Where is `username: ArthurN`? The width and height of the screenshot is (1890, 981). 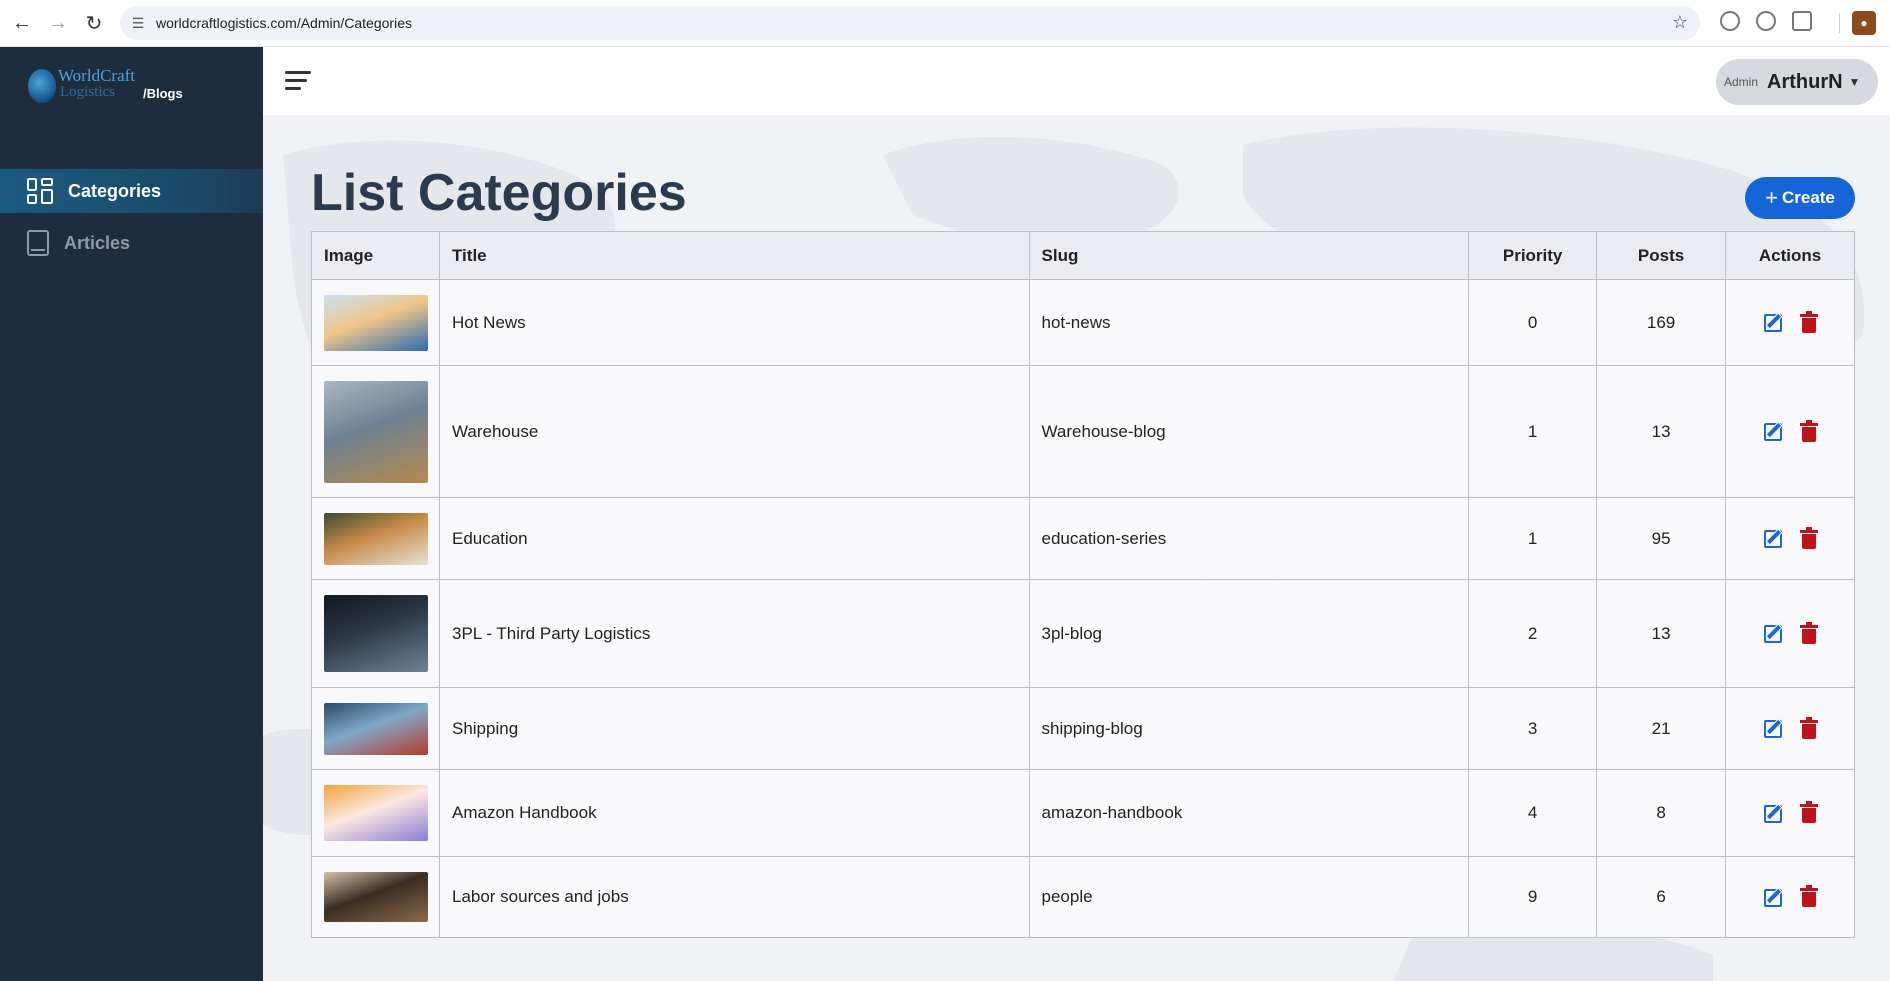
username: ArthurN is located at coordinates (1805, 81).